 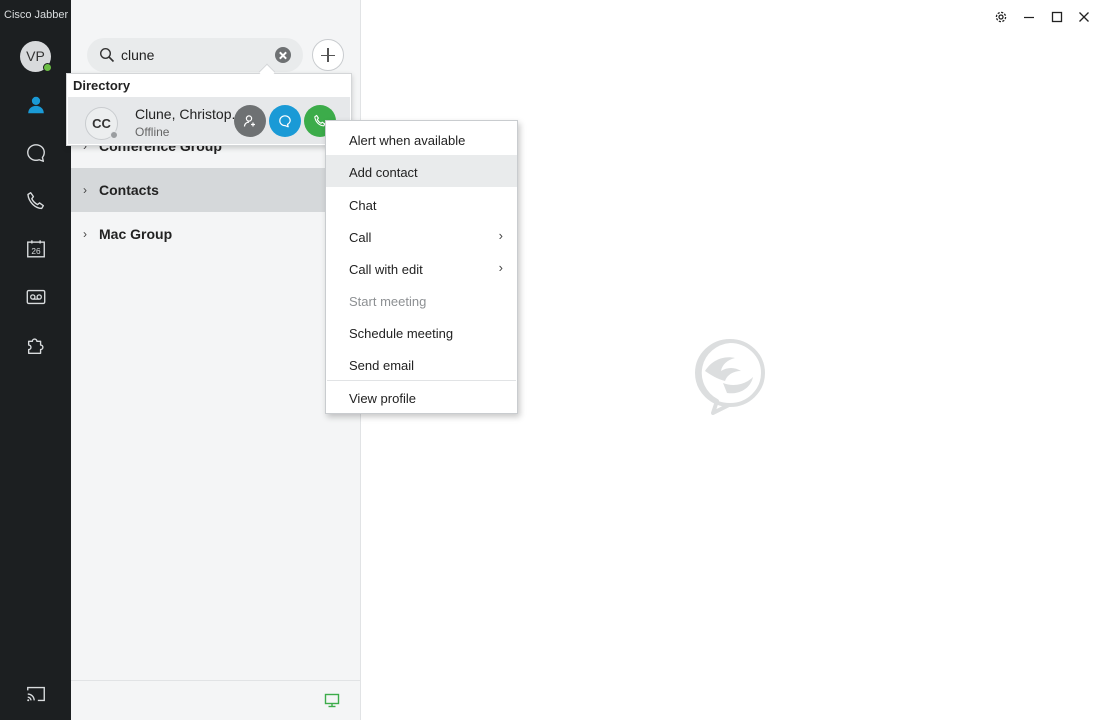 I want to click on jabber-logo-icon, so click(x=730, y=377).